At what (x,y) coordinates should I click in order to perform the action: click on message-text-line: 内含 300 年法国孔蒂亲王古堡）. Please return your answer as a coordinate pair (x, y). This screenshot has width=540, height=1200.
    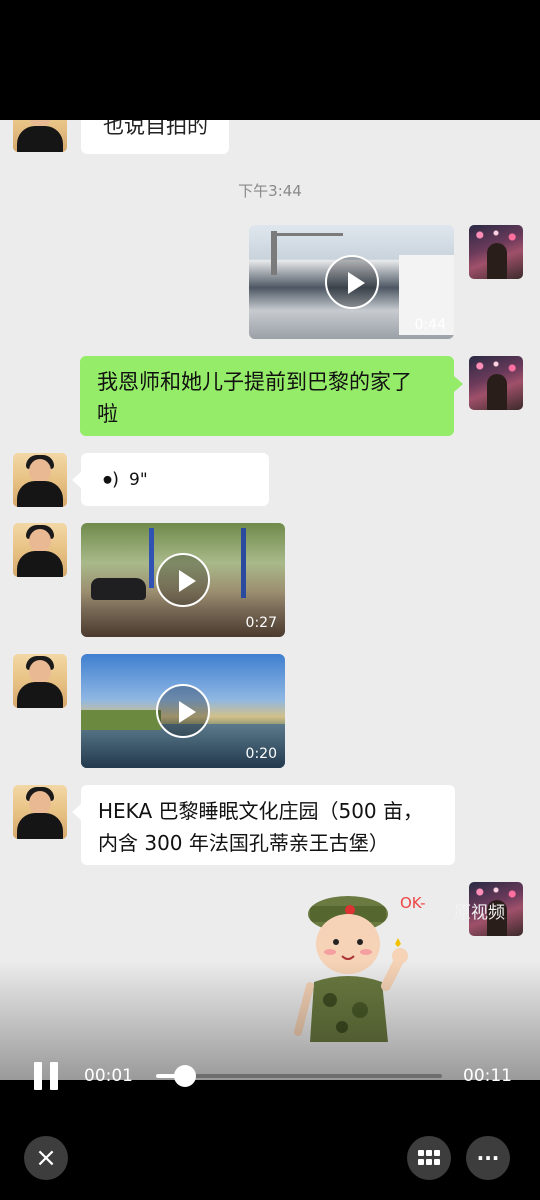
    Looking at the image, I should click on (243, 843).